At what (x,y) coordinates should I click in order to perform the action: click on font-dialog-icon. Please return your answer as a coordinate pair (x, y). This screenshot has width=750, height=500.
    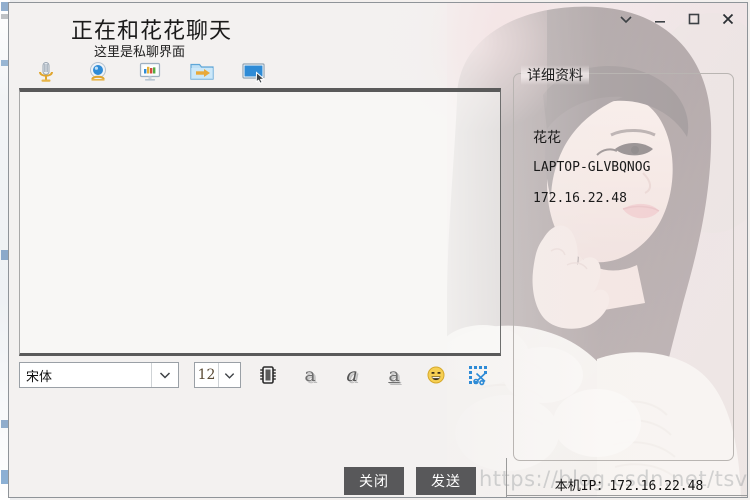
    Looking at the image, I should click on (268, 375).